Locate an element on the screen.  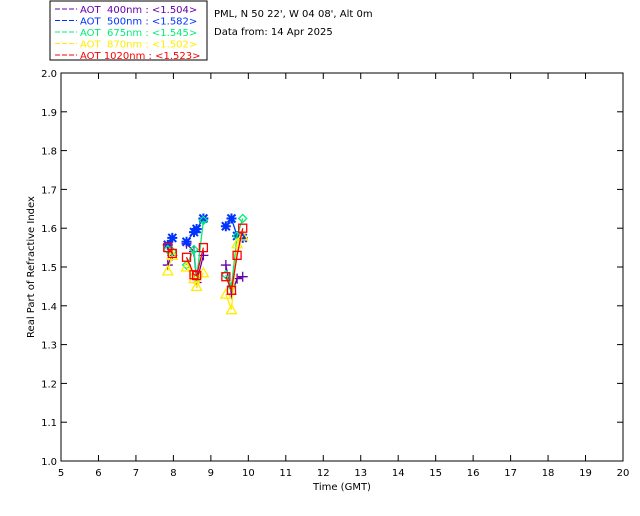
y-tick-label: 1.9 is located at coordinates (49, 113).